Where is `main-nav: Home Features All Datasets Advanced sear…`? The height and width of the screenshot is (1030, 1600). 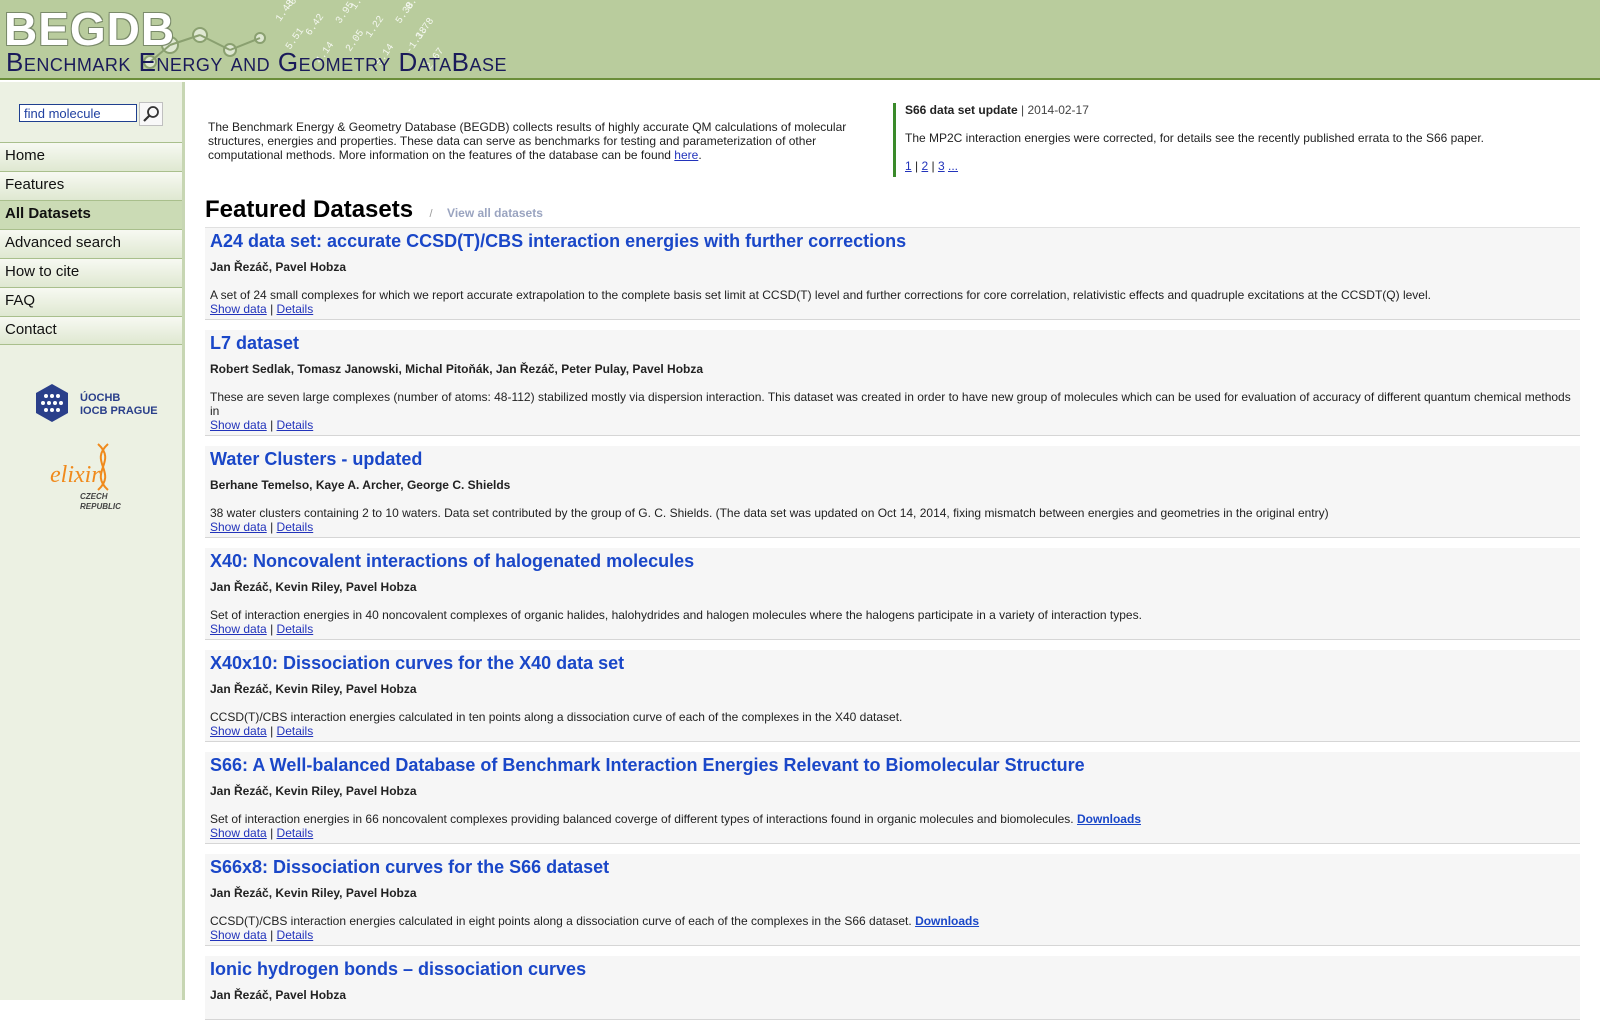 main-nav: Home Features All Datasets Advanced sear… is located at coordinates (91, 243).